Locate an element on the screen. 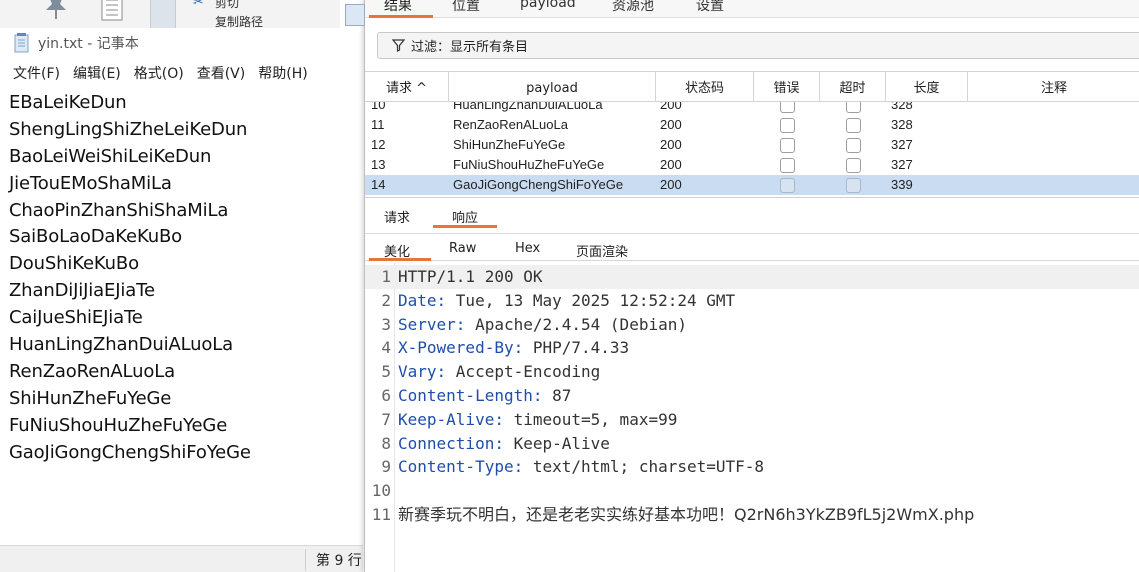 This screenshot has height=572, width=1139. filter-label: 过滤：显示所有条目 is located at coordinates (470, 47).